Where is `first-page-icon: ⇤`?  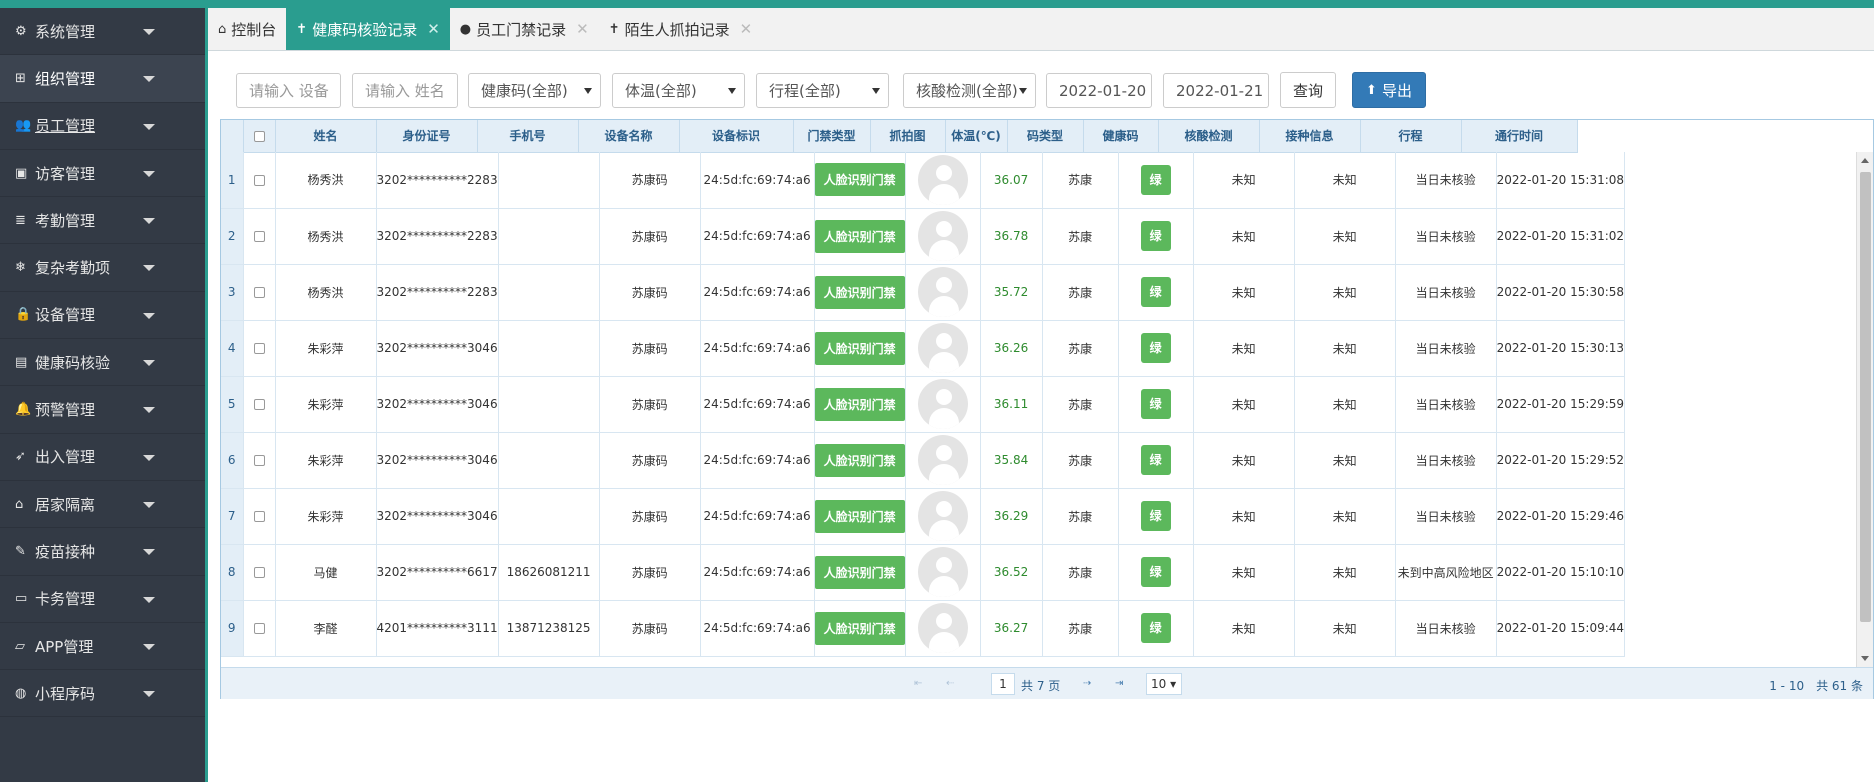
first-page-icon: ⇤ is located at coordinates (918, 683).